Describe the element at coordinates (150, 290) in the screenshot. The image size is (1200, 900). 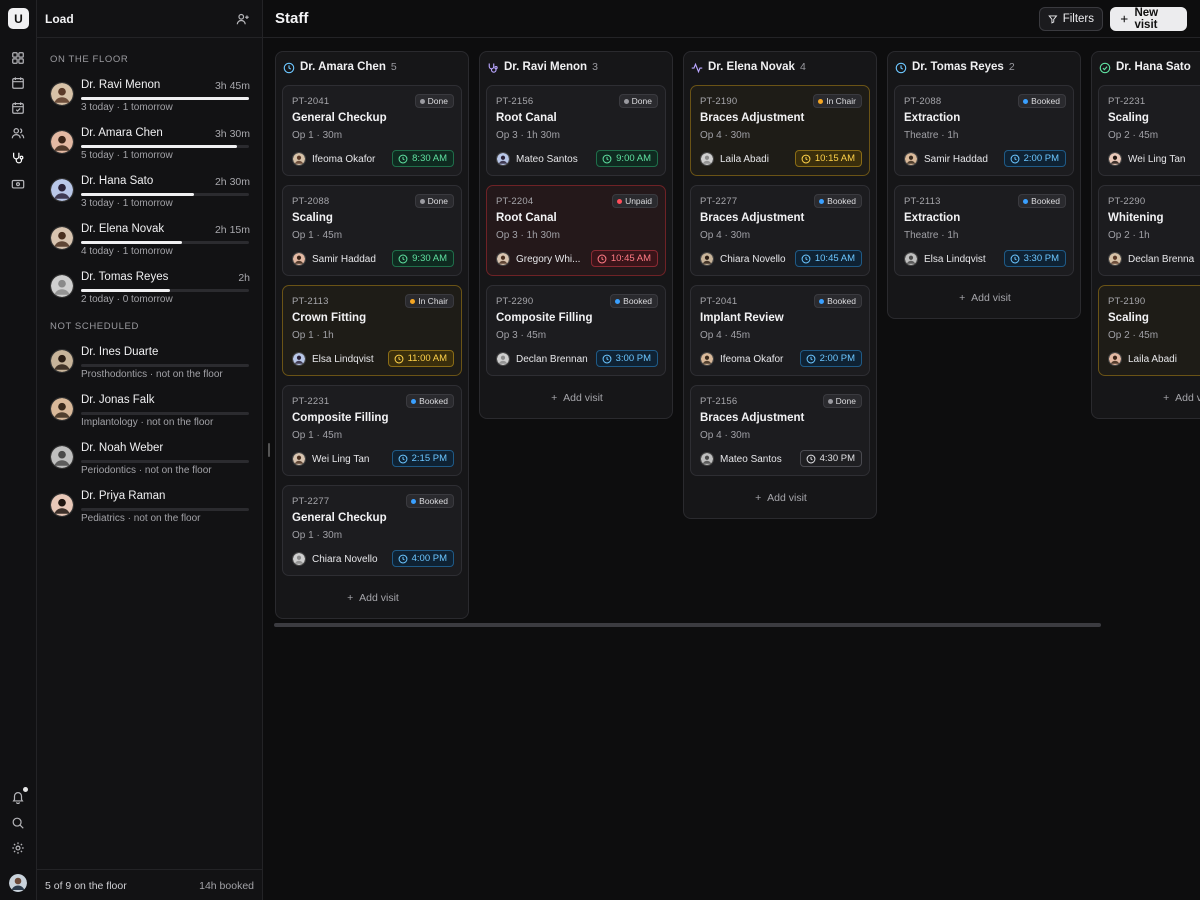
I see `on-floor-doctor: Dr. Tomas Reyes 2h 2 today · 0 tomorrow` at that location.